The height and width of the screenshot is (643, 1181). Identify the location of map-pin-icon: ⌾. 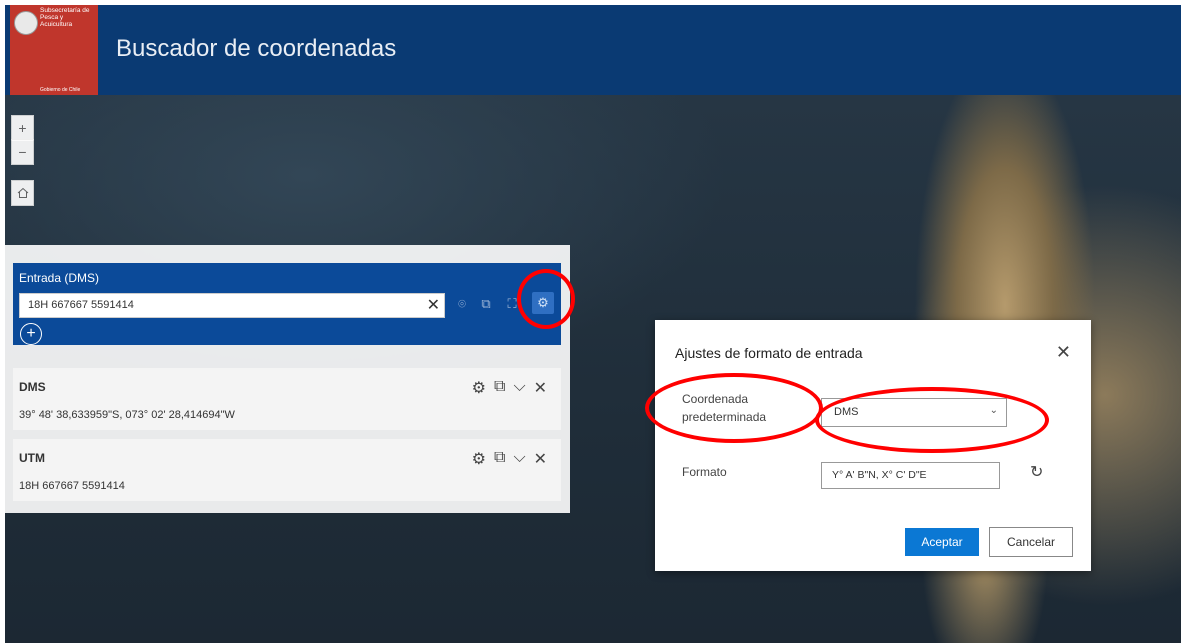
(462, 304).